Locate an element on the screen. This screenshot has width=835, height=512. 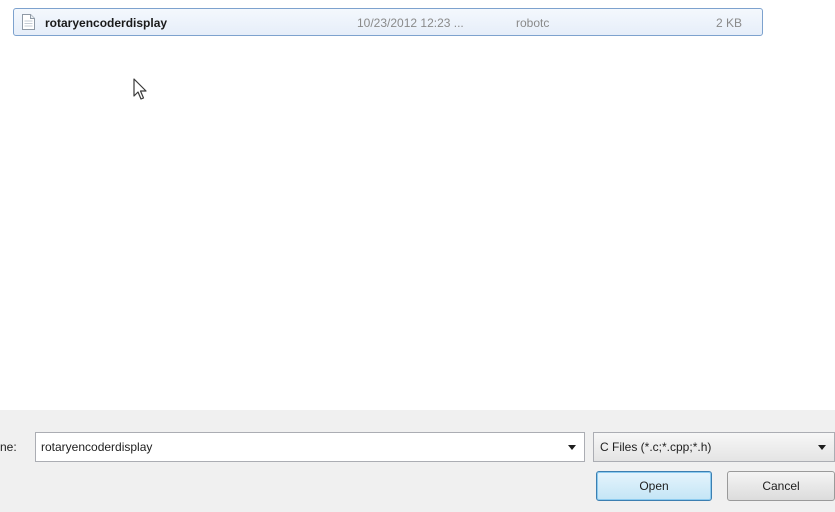
open-button: Open is located at coordinates (654, 486).